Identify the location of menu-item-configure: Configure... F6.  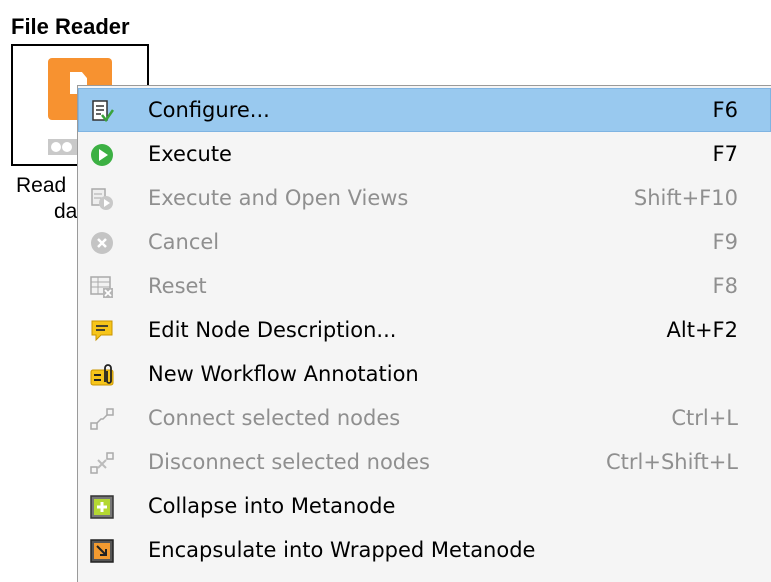
(424, 110).